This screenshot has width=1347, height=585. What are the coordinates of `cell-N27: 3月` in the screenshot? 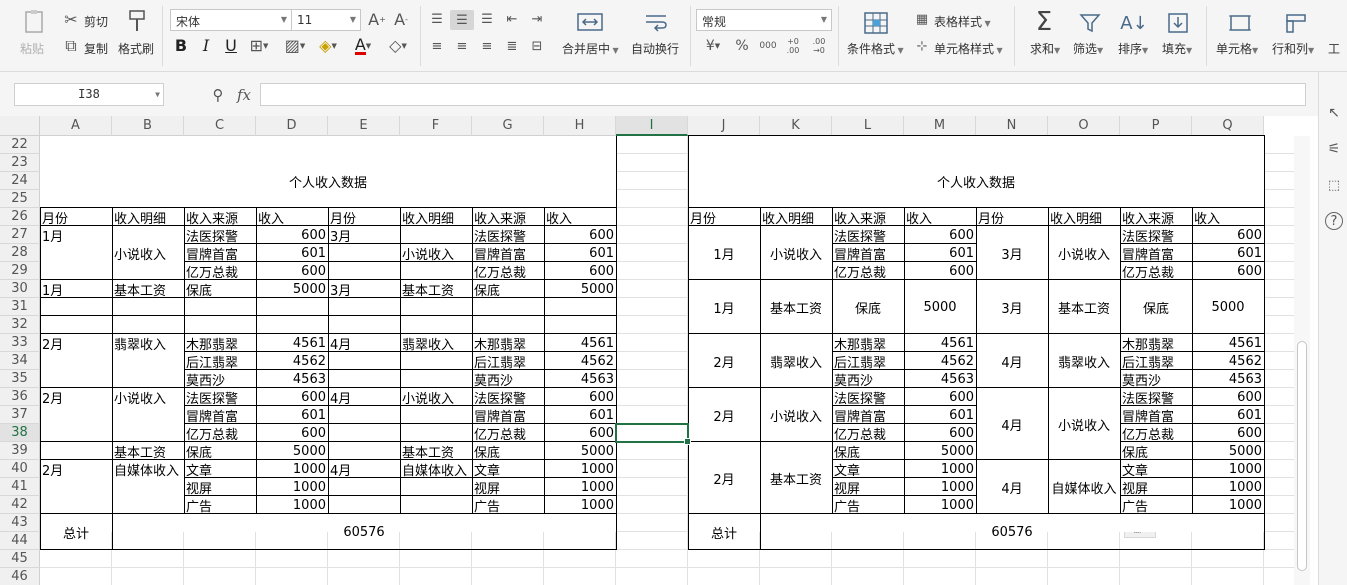 It's located at (1012, 253).